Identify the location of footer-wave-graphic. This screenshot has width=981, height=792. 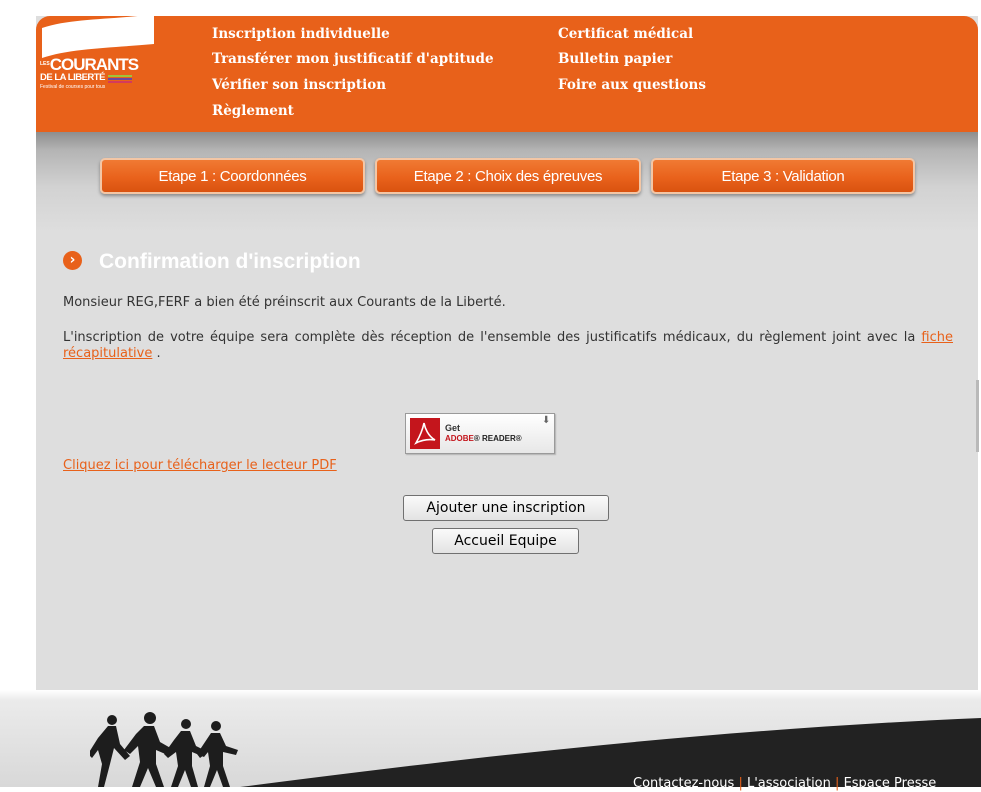
(610, 752).